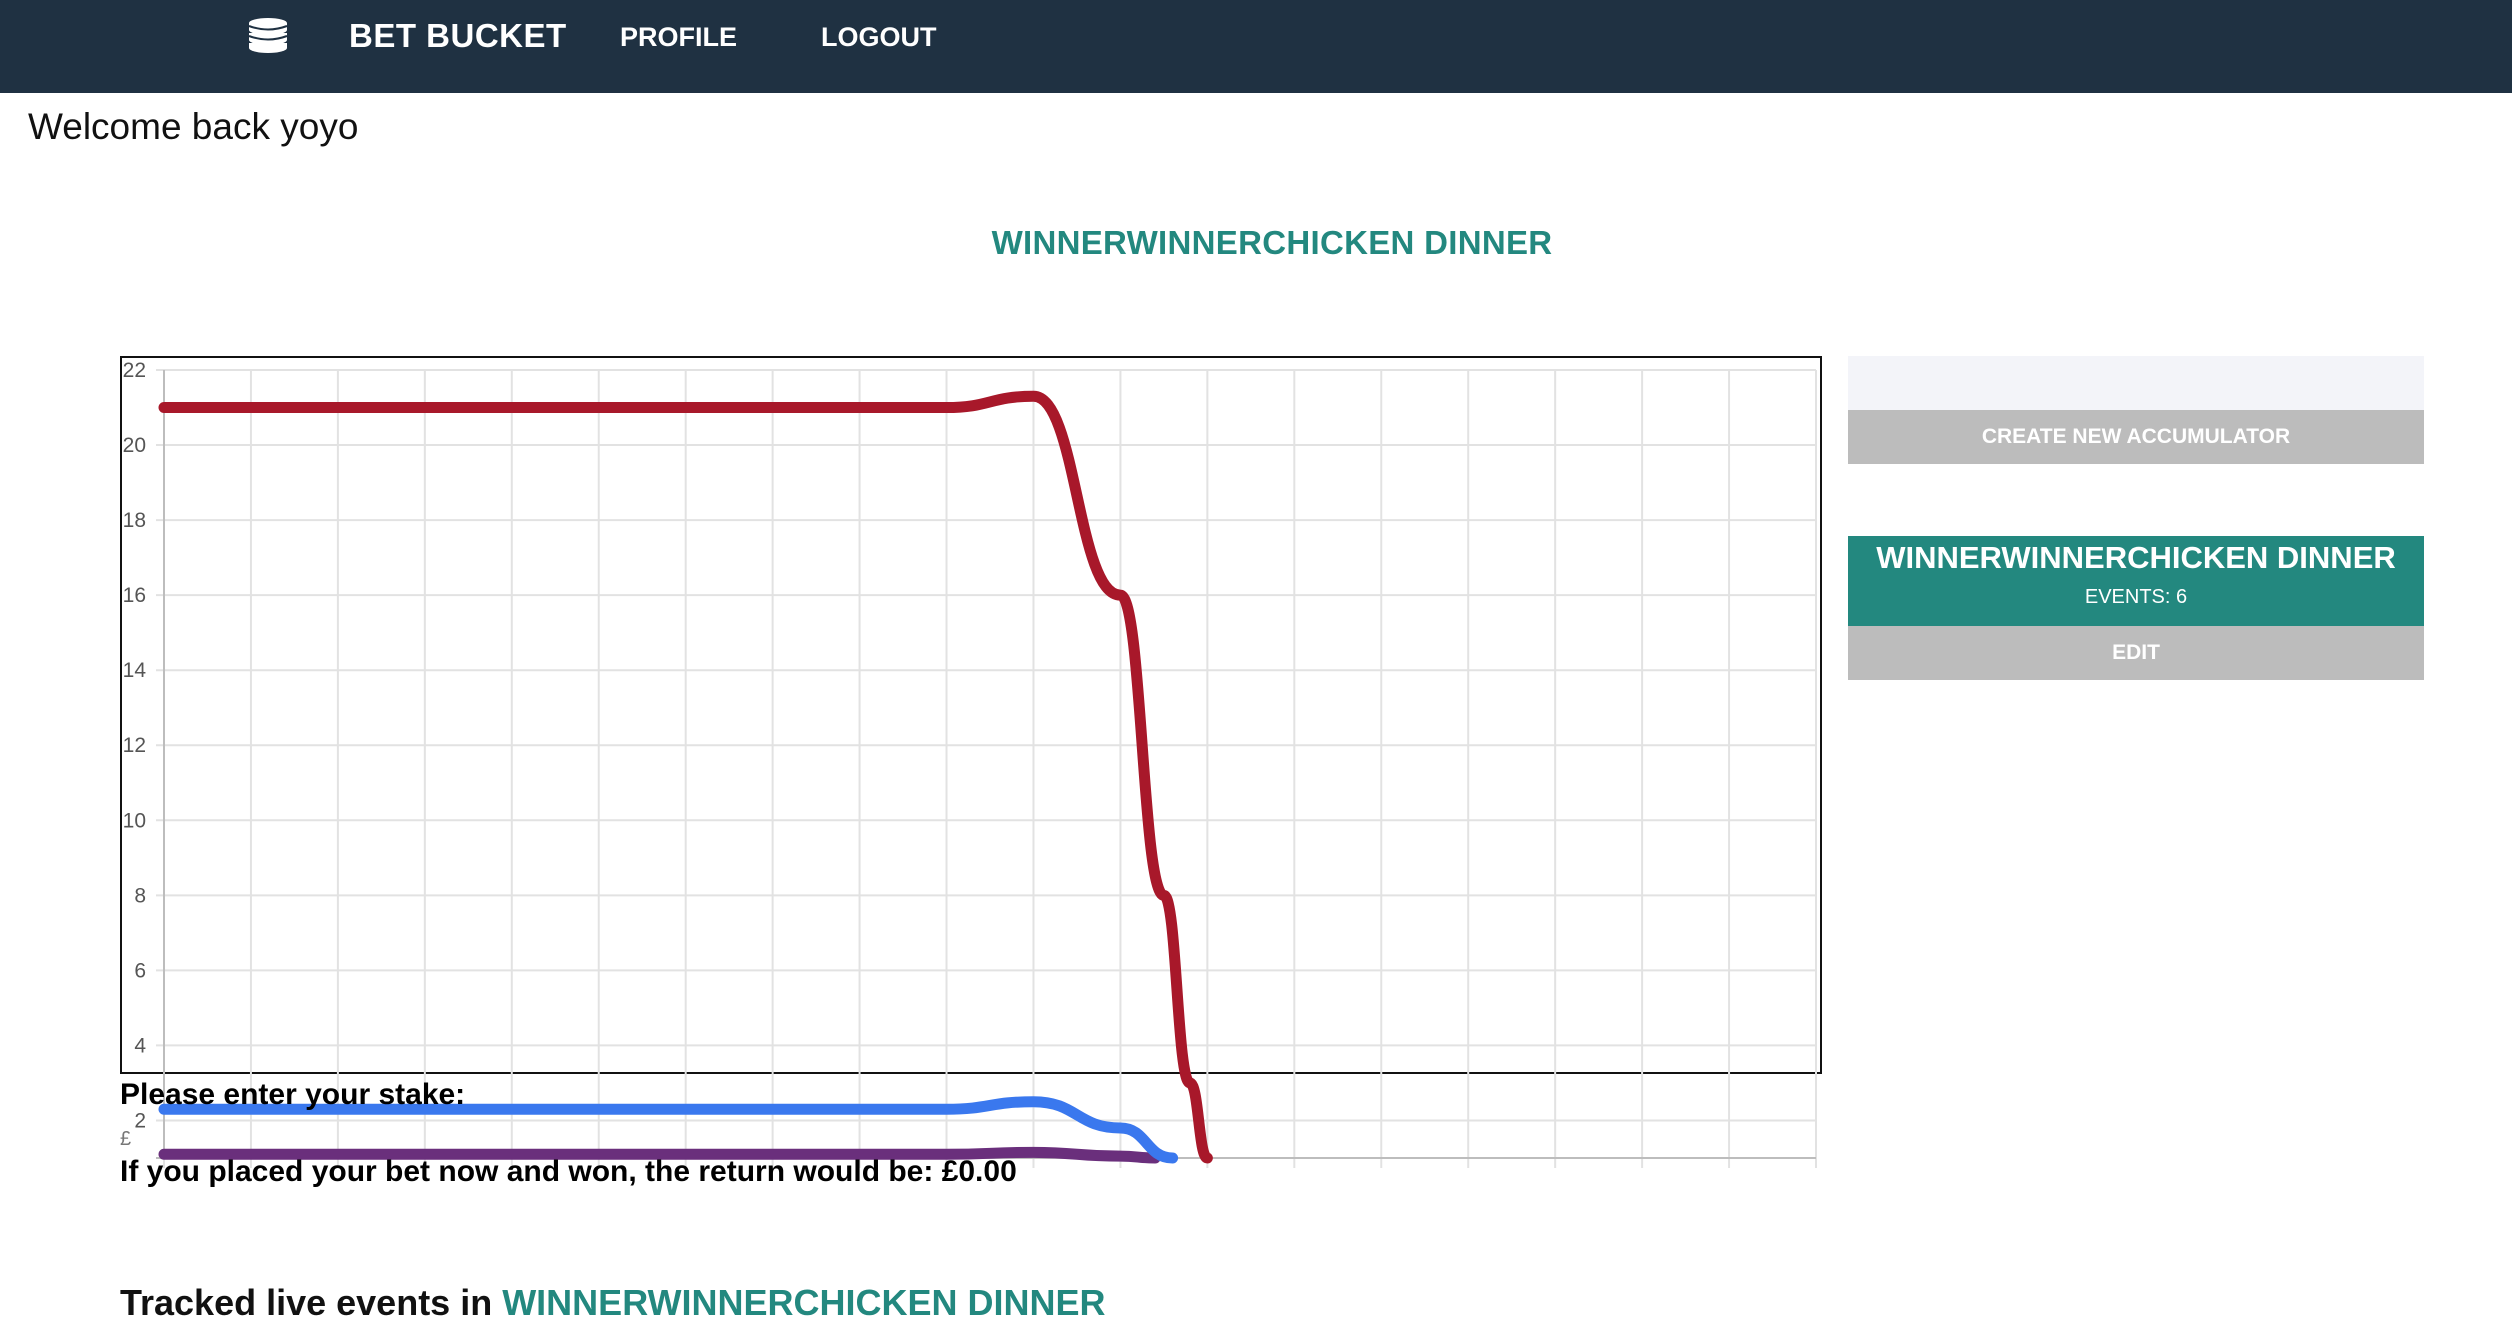 The height and width of the screenshot is (1342, 2512). What do you see at coordinates (2136, 597) in the screenshot?
I see `accumulator-events-count: EVENTS: 6` at bounding box center [2136, 597].